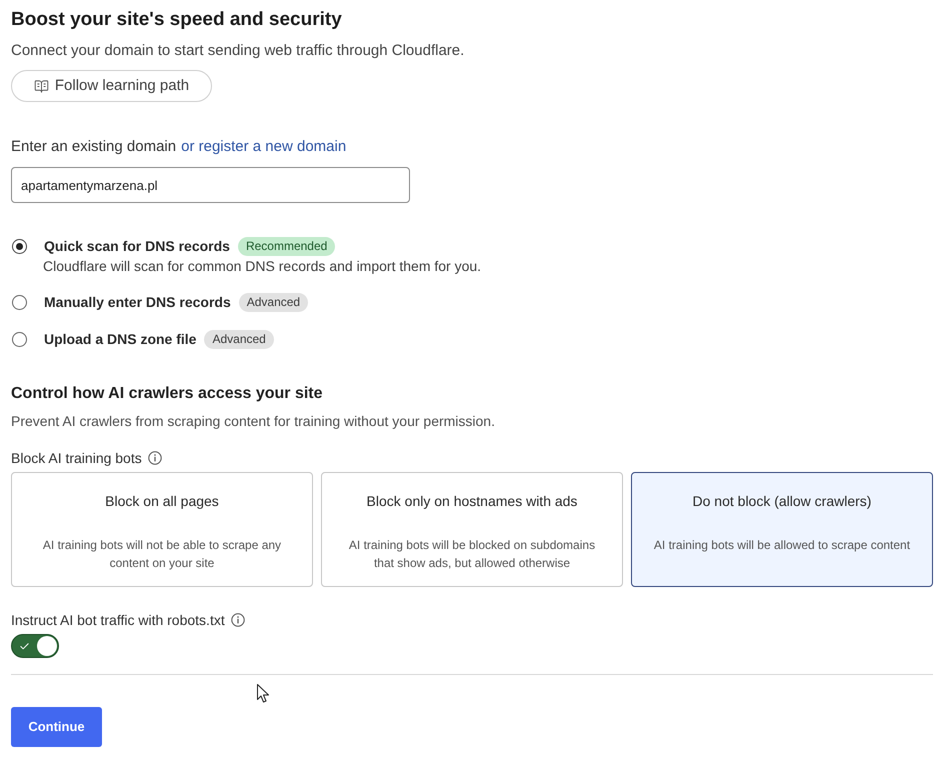 Image resolution: width=946 pixels, height=774 pixels. What do you see at coordinates (24, 646) in the screenshot?
I see `check-icon` at bounding box center [24, 646].